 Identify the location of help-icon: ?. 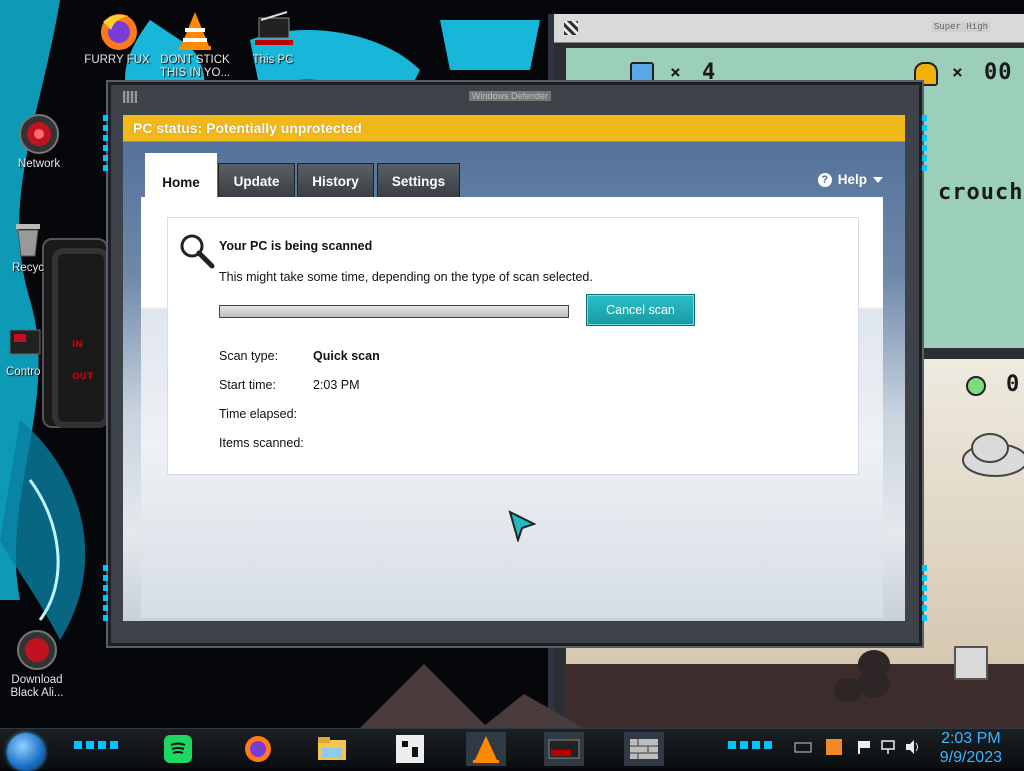
(824, 179).